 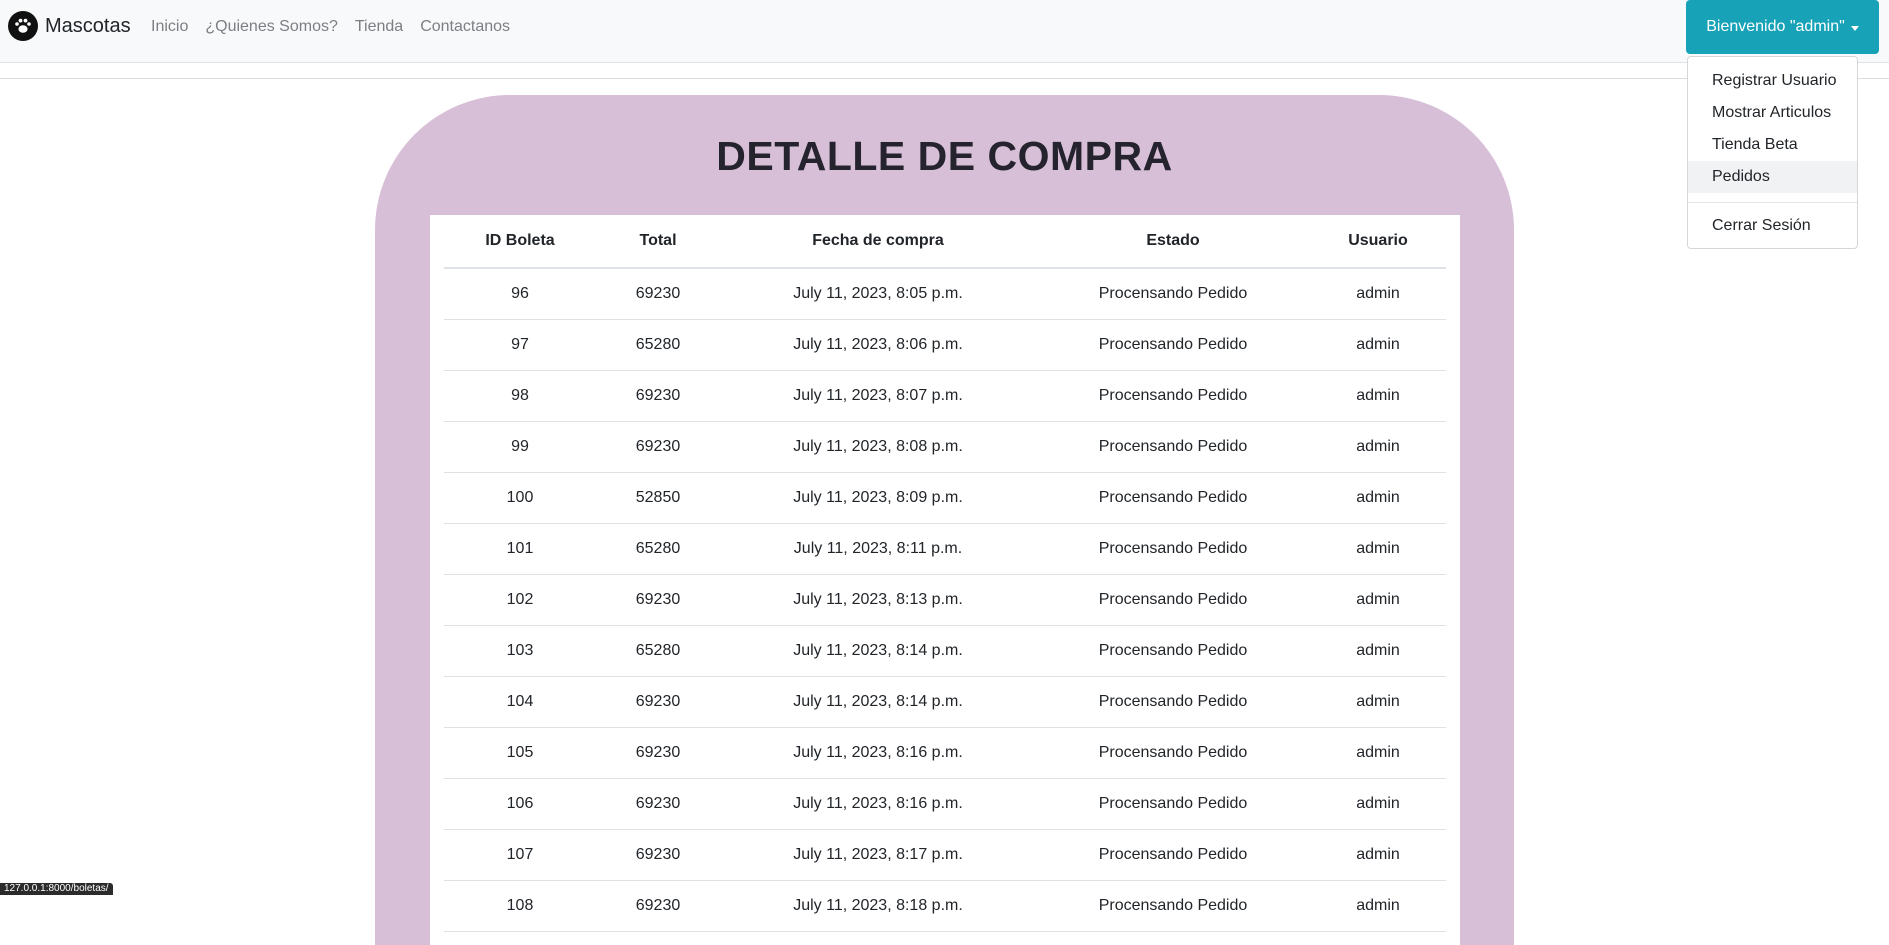 What do you see at coordinates (1772, 81) in the screenshot?
I see `menu-item-registrar-usuario: Registrar Usuario` at bounding box center [1772, 81].